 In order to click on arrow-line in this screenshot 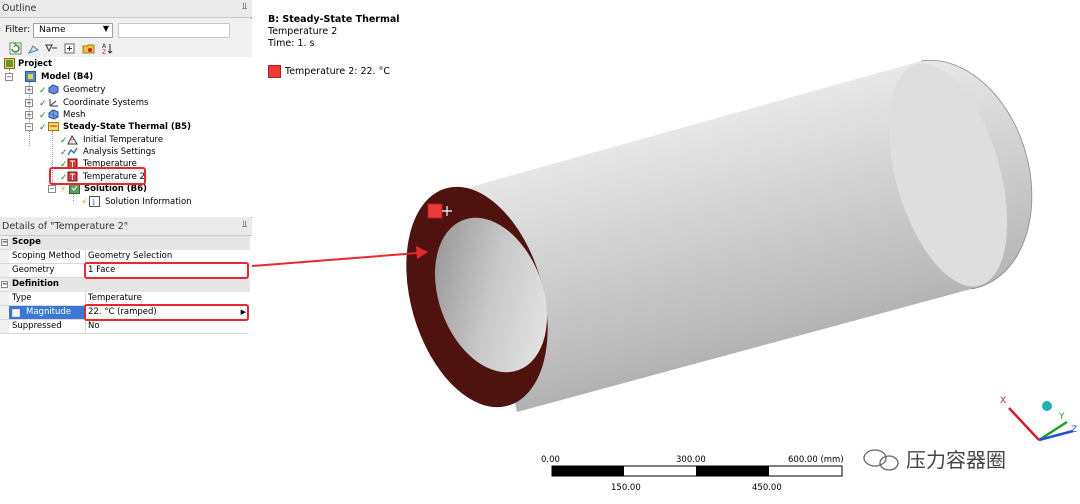, I will do `click(335, 259)`.